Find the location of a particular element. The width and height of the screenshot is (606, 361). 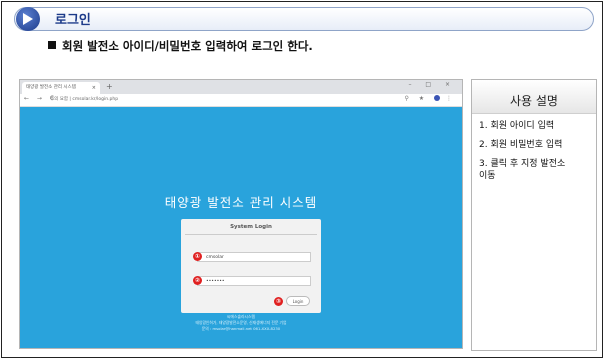

tab-title: 태양광 발전소 관리 시스템 is located at coordinates (51, 87).